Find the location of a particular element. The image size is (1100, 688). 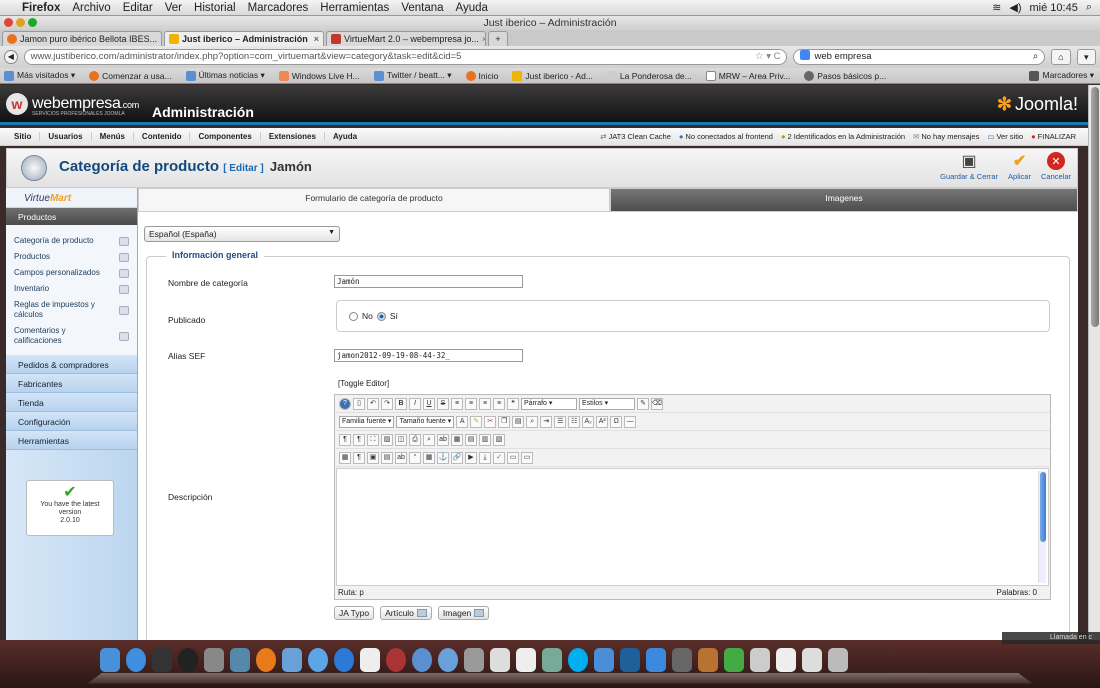

horizontal-rule-icon: — is located at coordinates (630, 421).